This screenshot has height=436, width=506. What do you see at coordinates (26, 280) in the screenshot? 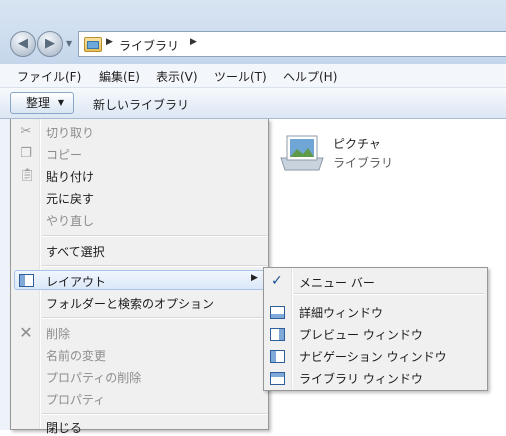
I see `layout-icon` at bounding box center [26, 280].